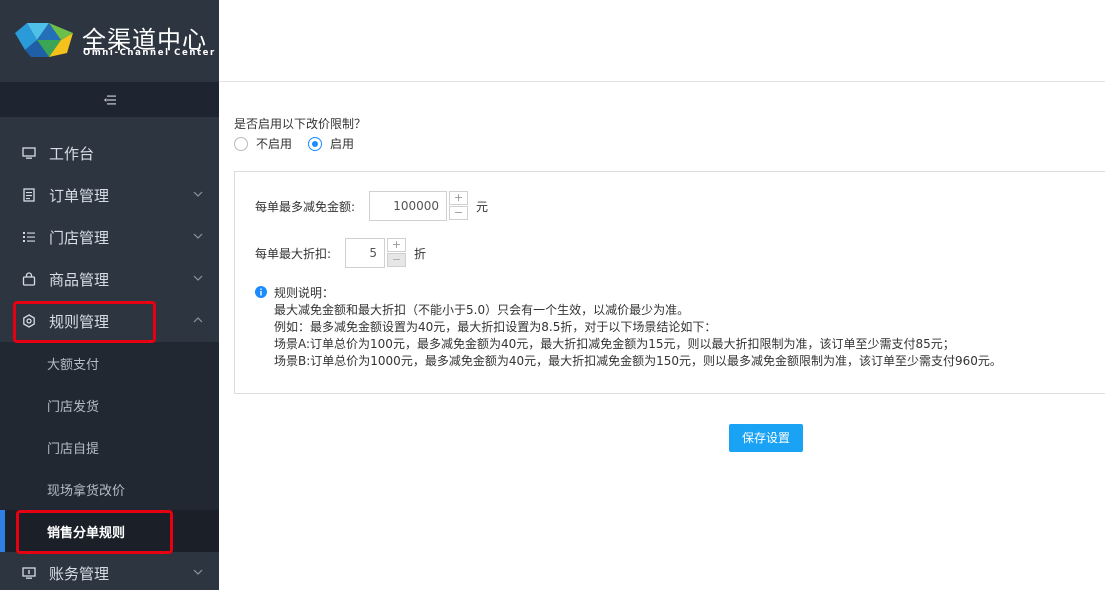 The height and width of the screenshot is (590, 1105). Describe the element at coordinates (29, 573) in the screenshot. I see `account-icon` at that location.